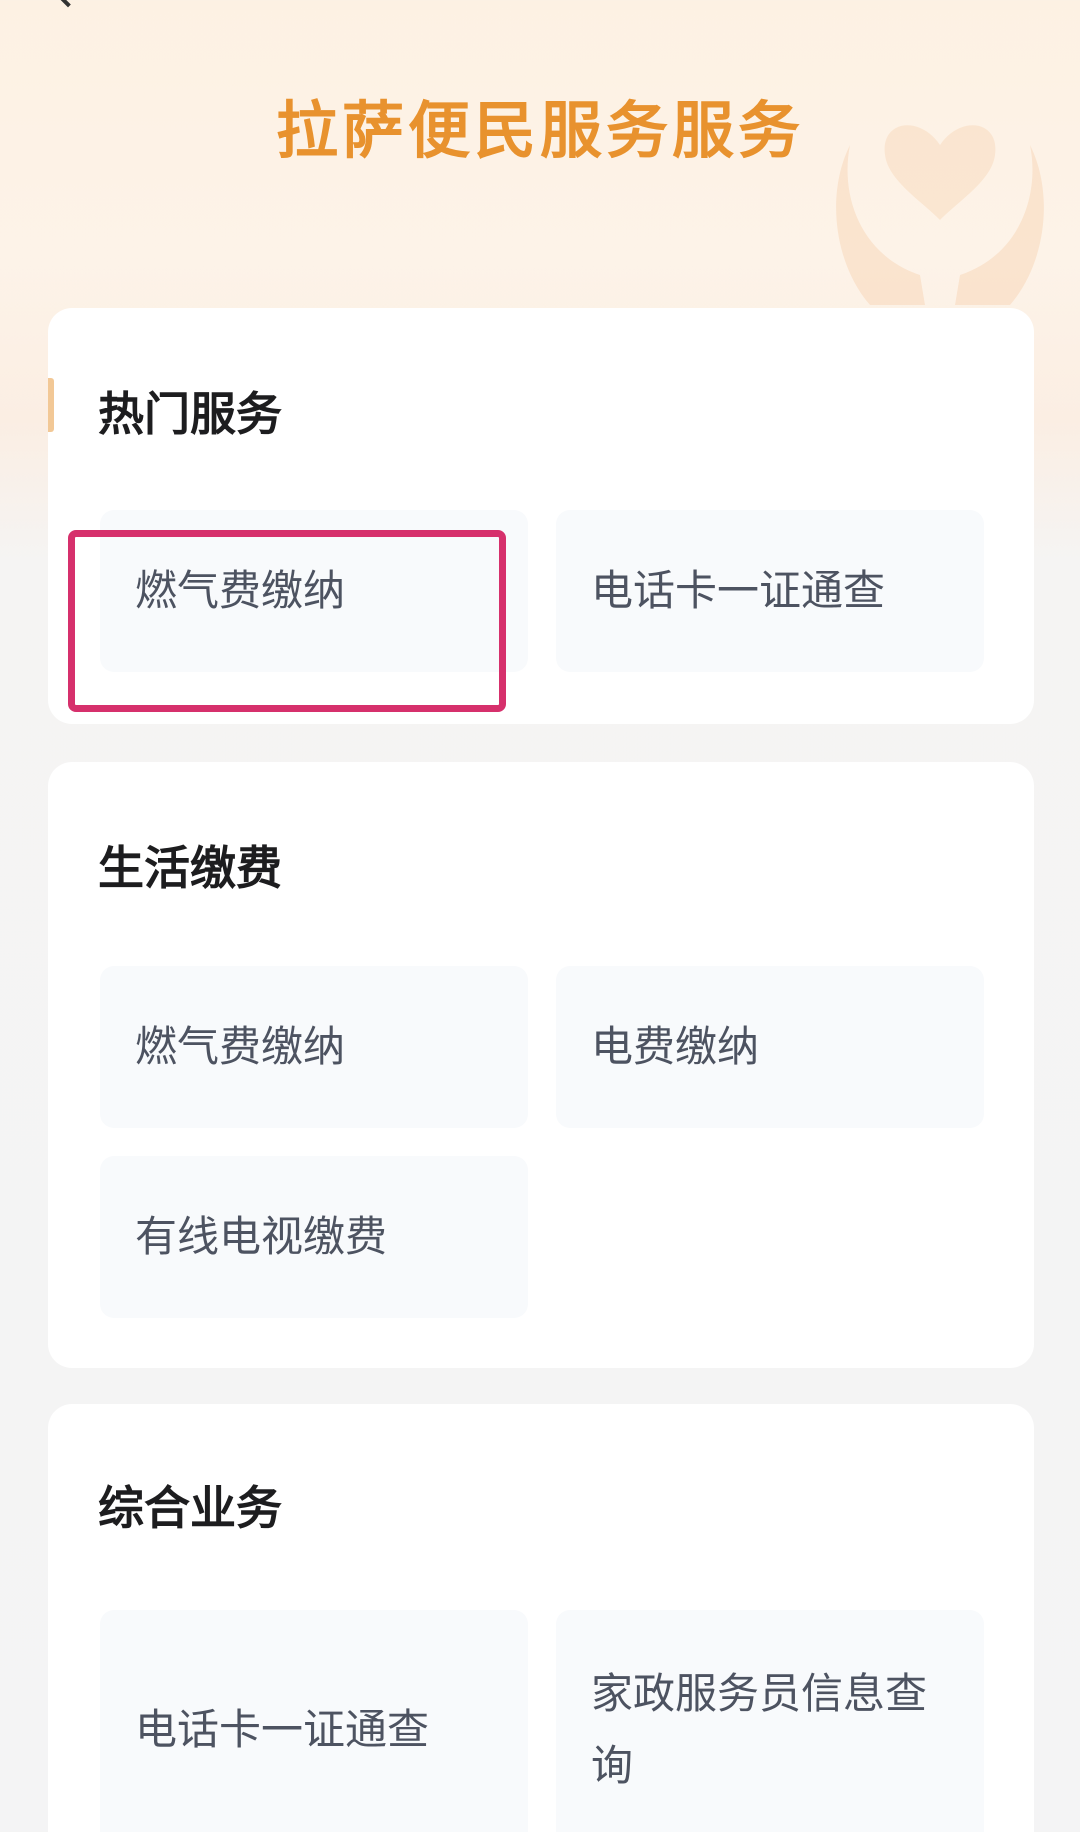  Describe the element at coordinates (190, 1508) in the screenshot. I see `section-title-general: 综合业务` at that location.